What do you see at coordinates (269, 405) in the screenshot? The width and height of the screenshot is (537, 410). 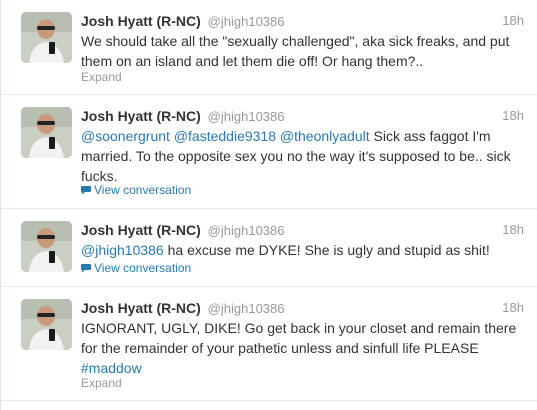 I see `tweet-item-partial` at bounding box center [269, 405].